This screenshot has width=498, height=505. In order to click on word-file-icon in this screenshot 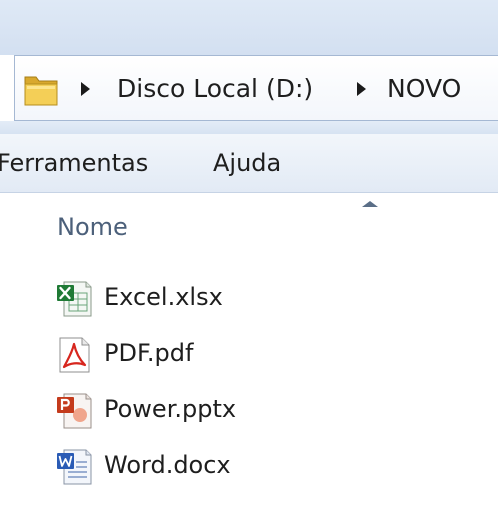, I will do `click(74, 467)`.